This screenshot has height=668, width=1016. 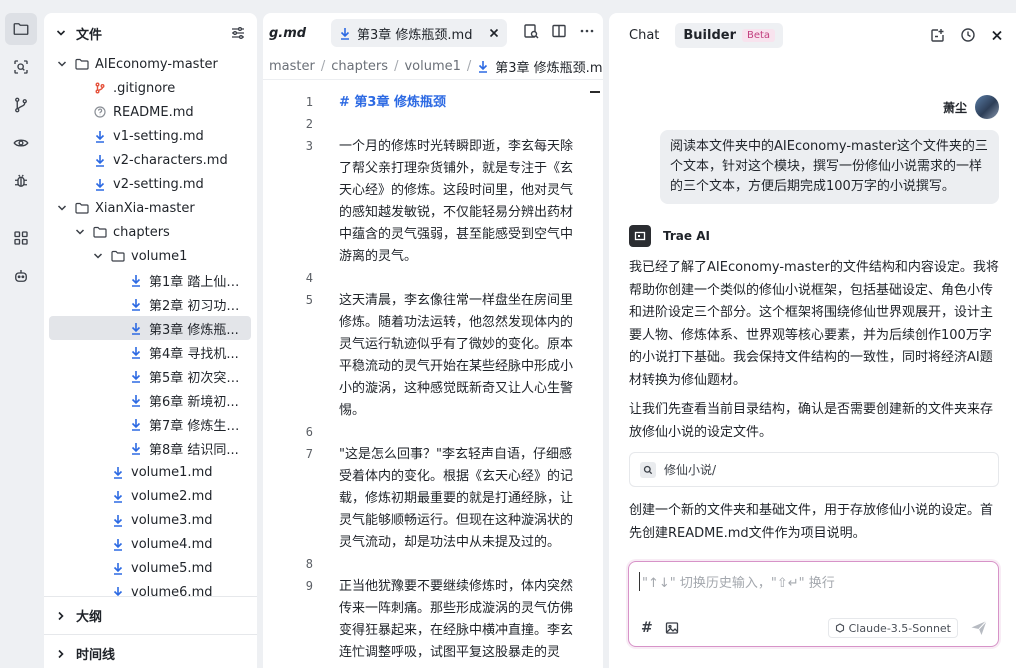 What do you see at coordinates (309, 564) in the screenshot?
I see `line-number: 8` at bounding box center [309, 564].